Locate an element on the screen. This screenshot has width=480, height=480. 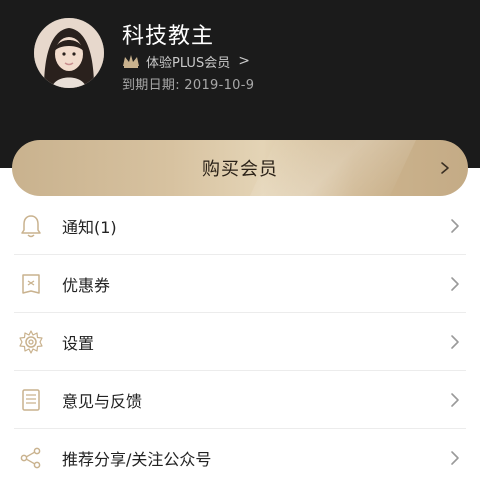
menu-item-feedback: 意见与反馈 is located at coordinates (240, 400).